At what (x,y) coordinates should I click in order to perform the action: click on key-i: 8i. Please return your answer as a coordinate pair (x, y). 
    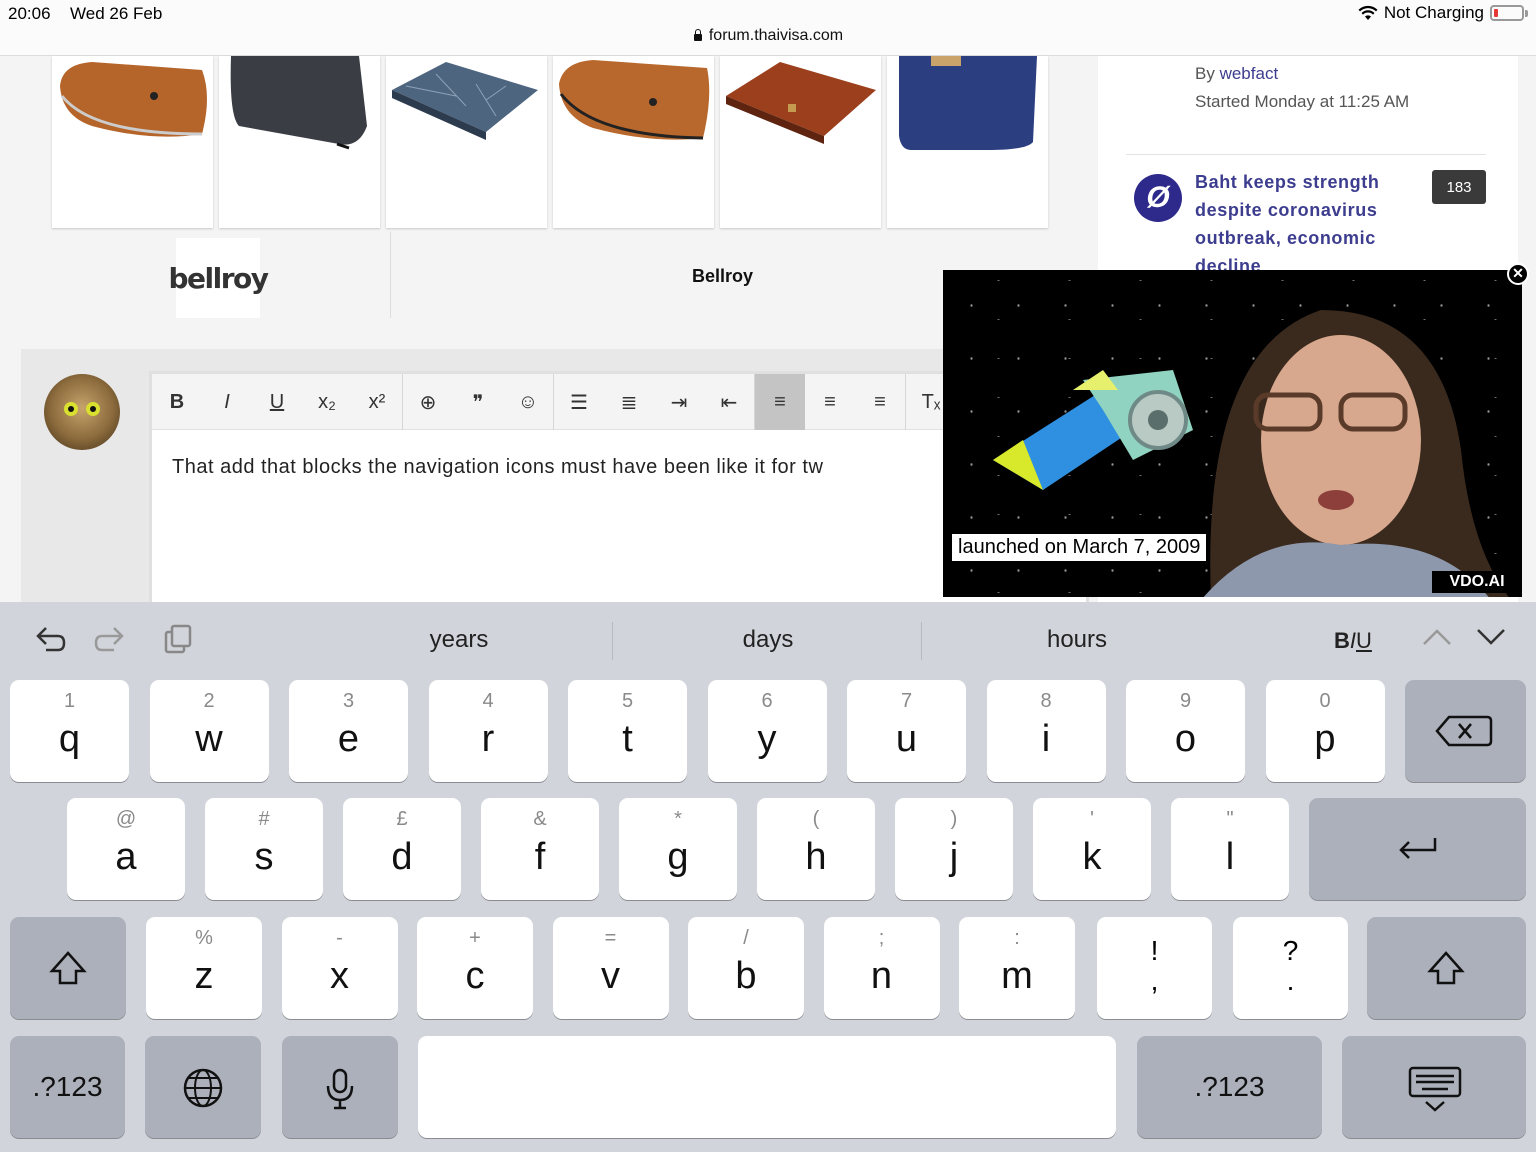
    Looking at the image, I should click on (1046, 731).